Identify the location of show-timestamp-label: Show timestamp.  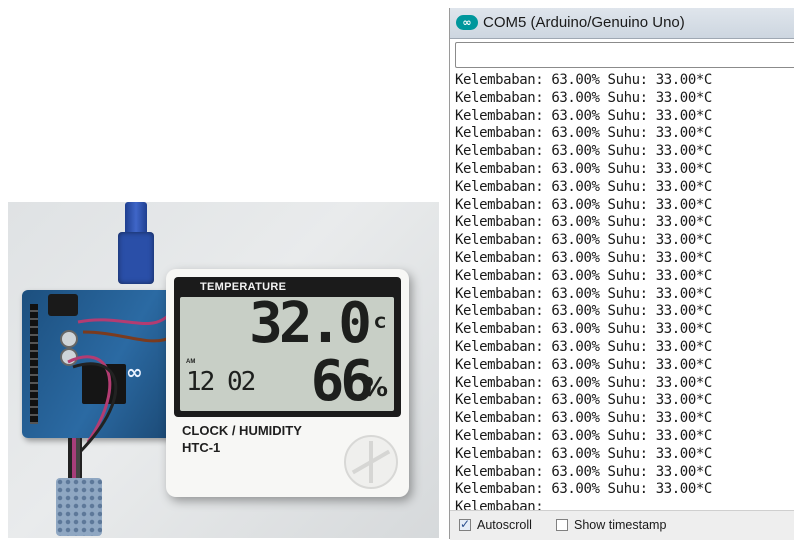
(620, 525).